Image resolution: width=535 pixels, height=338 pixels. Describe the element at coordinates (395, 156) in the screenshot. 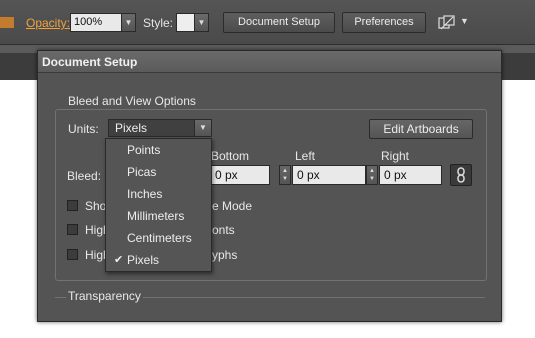

I see `bleed-right-label: Right` at that location.